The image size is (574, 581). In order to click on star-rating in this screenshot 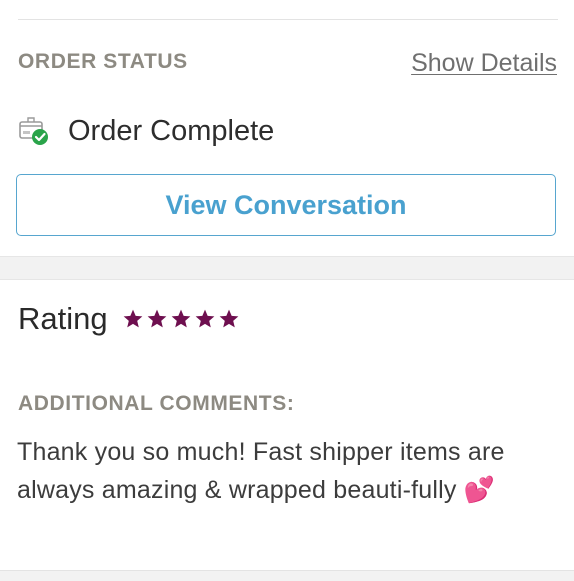, I will do `click(181, 319)`.